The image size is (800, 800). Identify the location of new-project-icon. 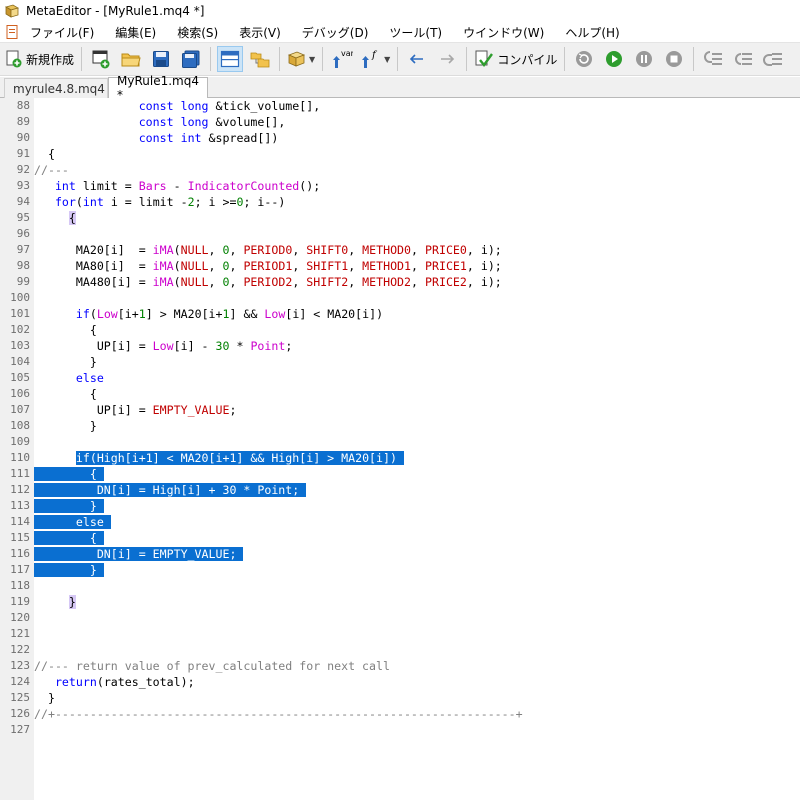
(101, 59).